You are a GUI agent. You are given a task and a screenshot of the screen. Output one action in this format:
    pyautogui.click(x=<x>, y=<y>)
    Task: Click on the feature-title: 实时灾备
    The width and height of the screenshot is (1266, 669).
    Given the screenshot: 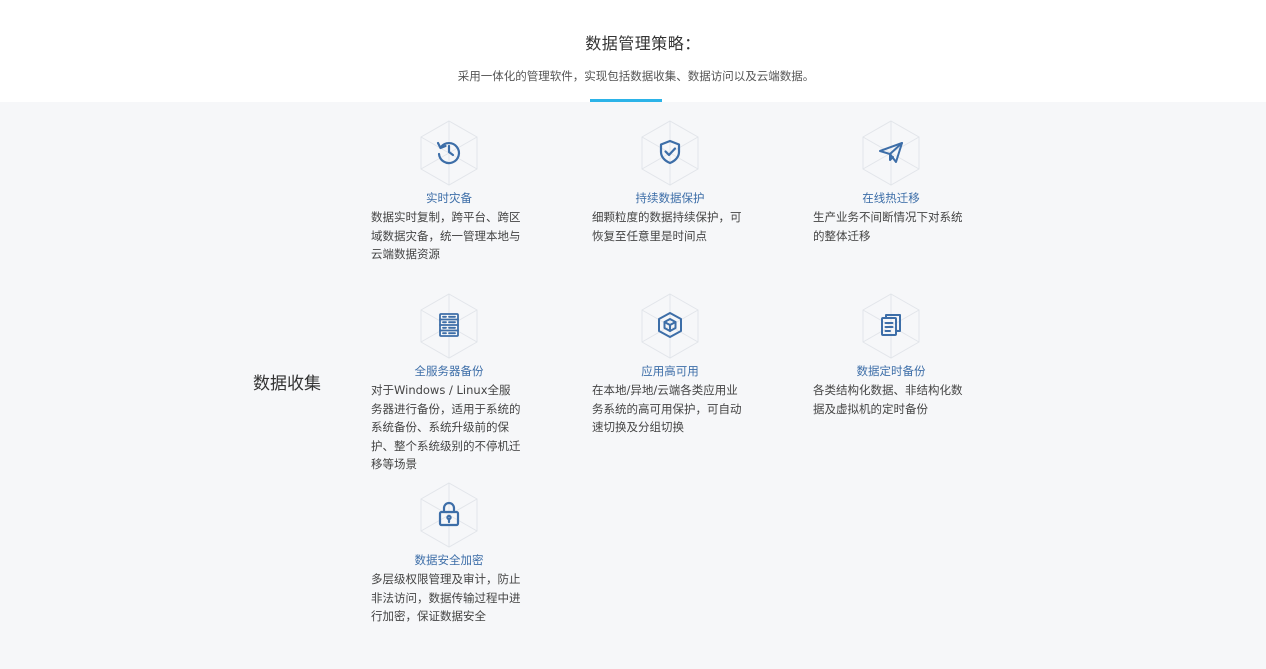 What is the action you would take?
    pyautogui.click(x=449, y=198)
    